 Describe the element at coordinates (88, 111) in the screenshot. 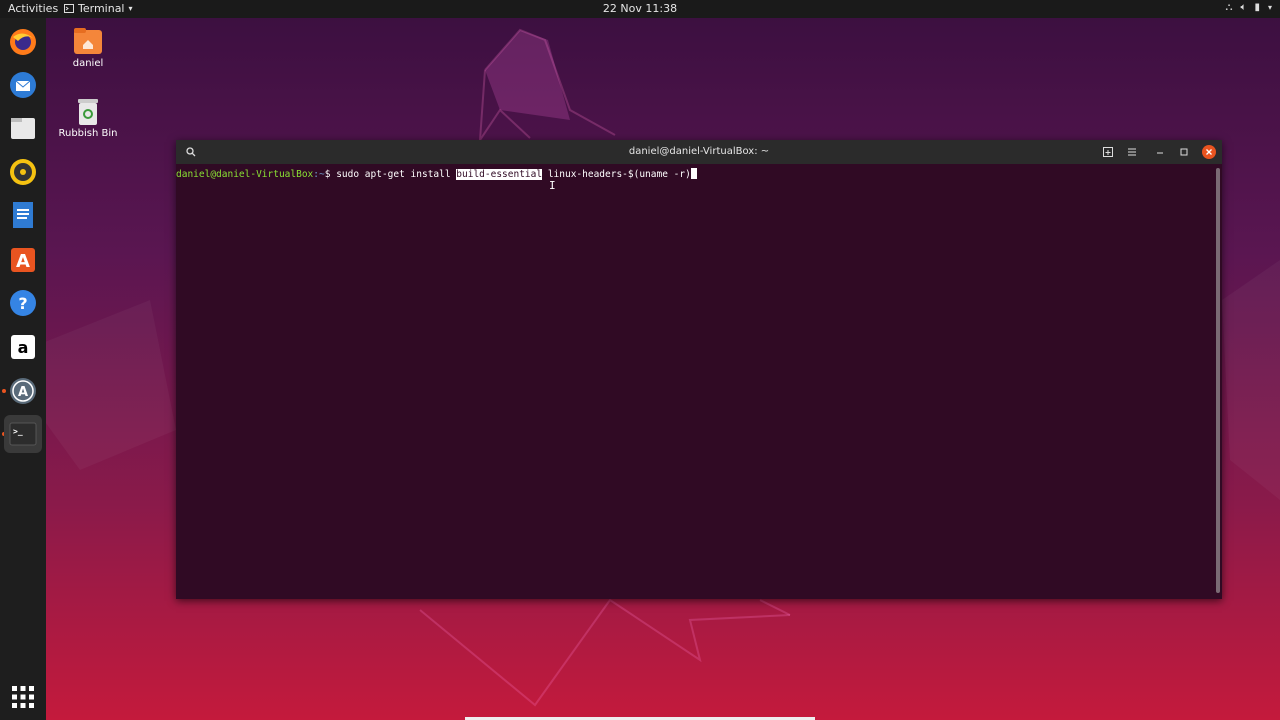

I see `trash-icon` at that location.